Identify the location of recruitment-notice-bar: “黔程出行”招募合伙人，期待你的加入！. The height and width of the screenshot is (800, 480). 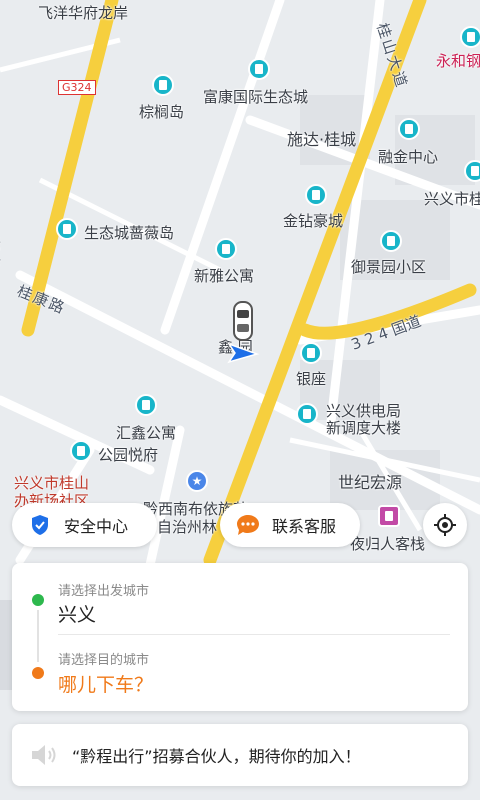
(240, 755).